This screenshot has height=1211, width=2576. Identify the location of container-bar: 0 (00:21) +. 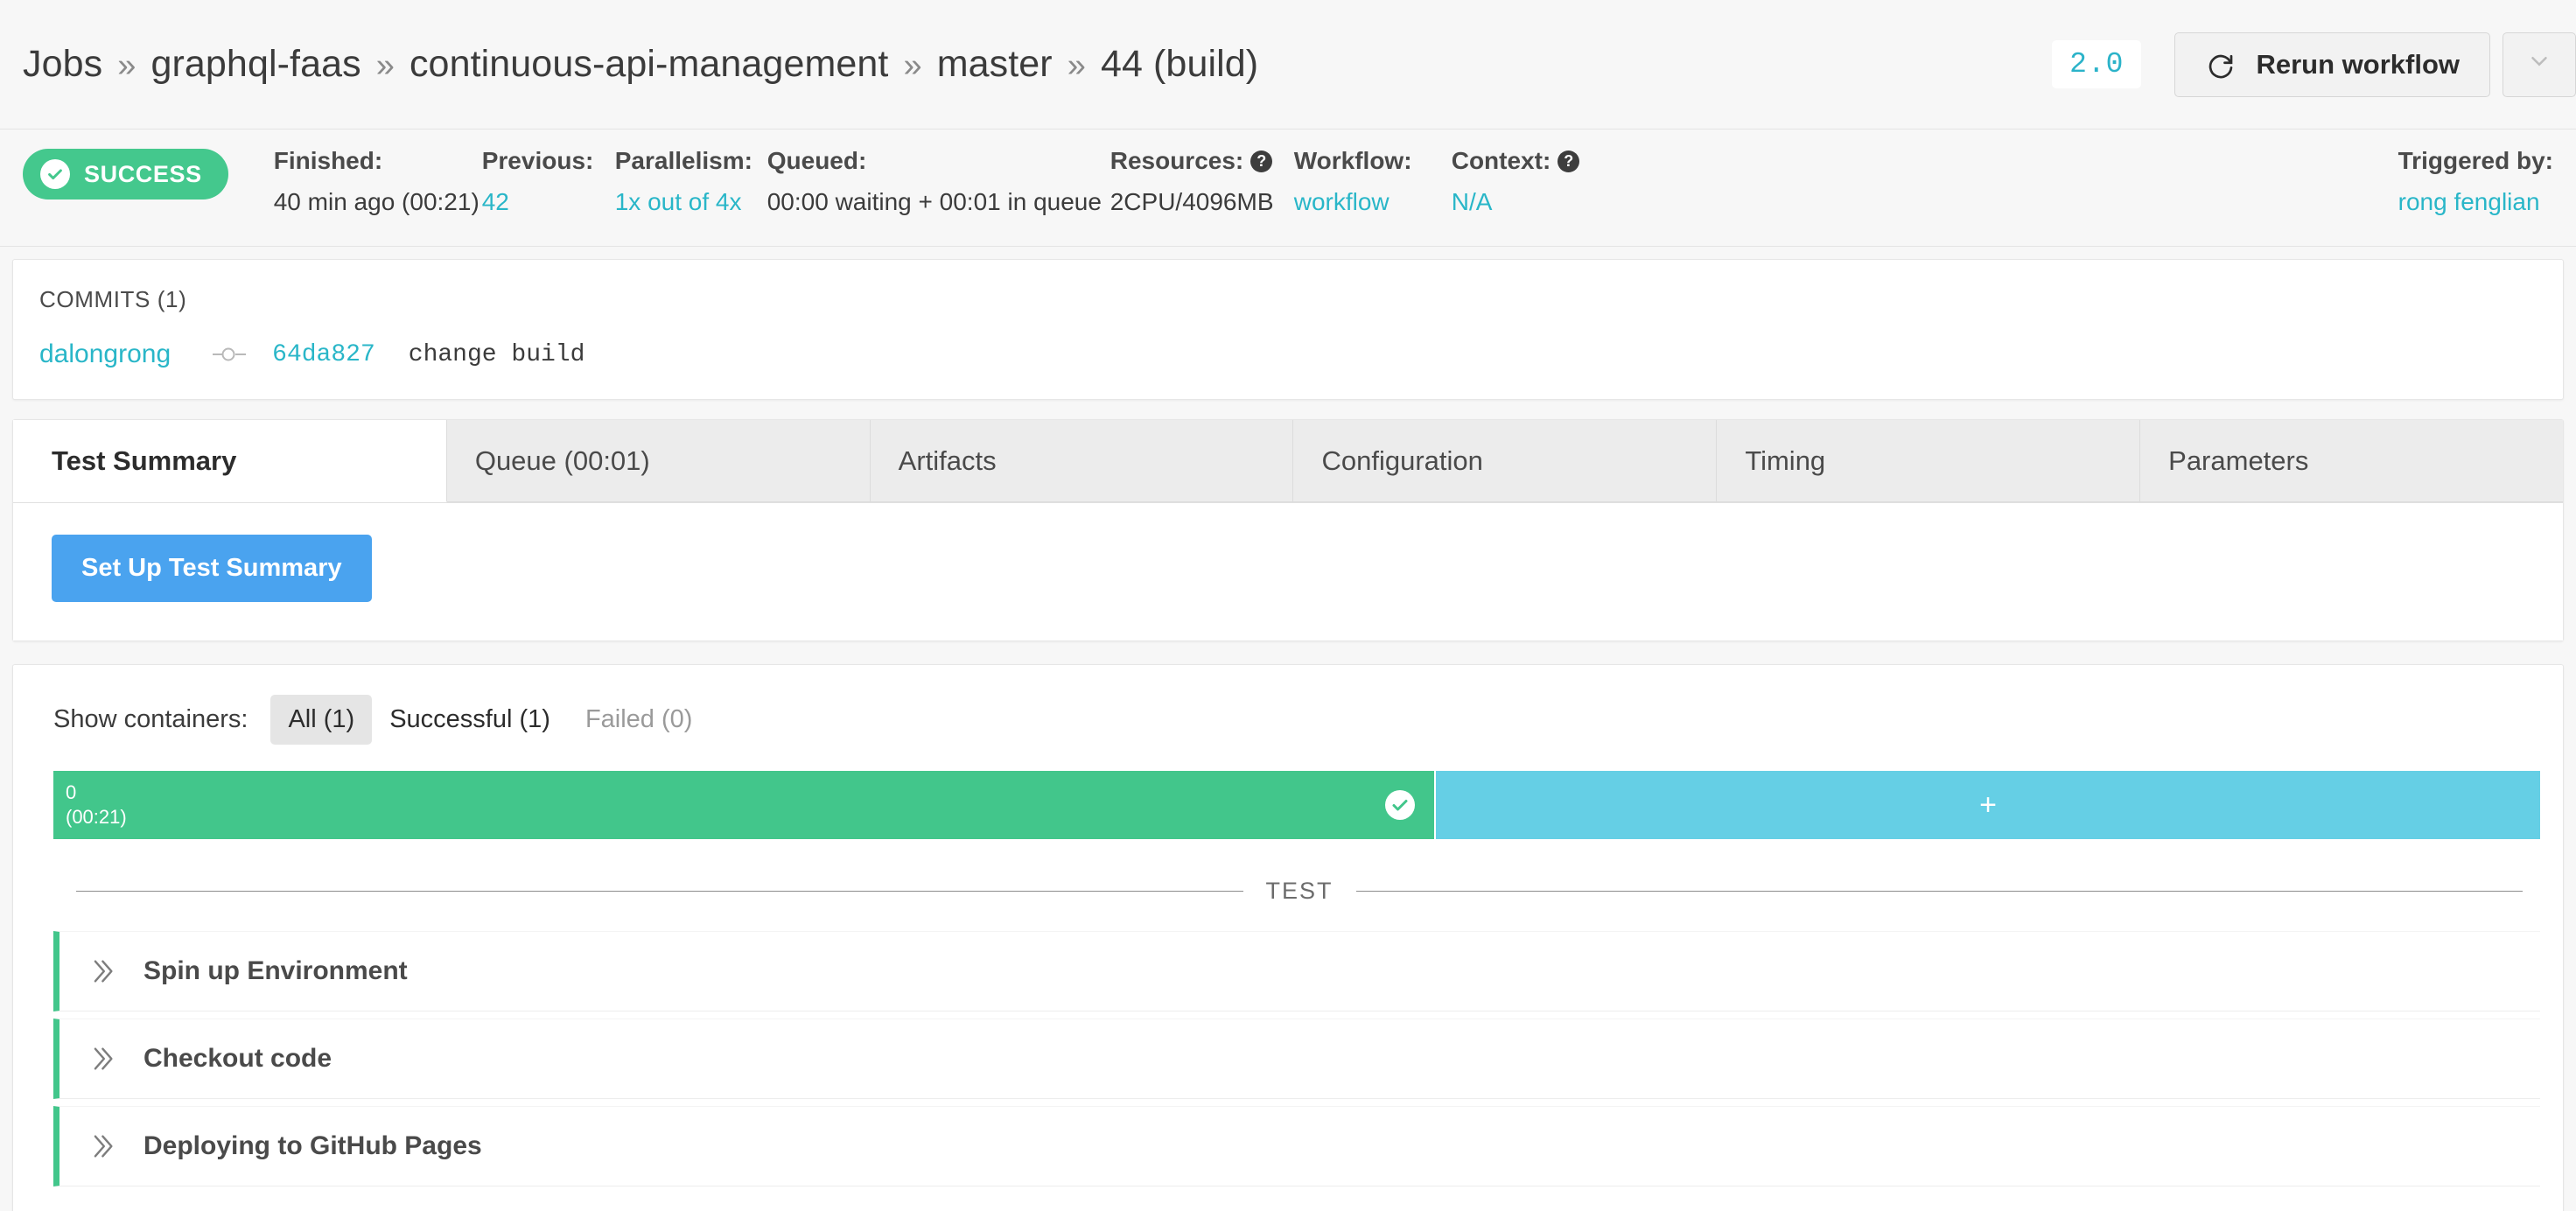
(1296, 805).